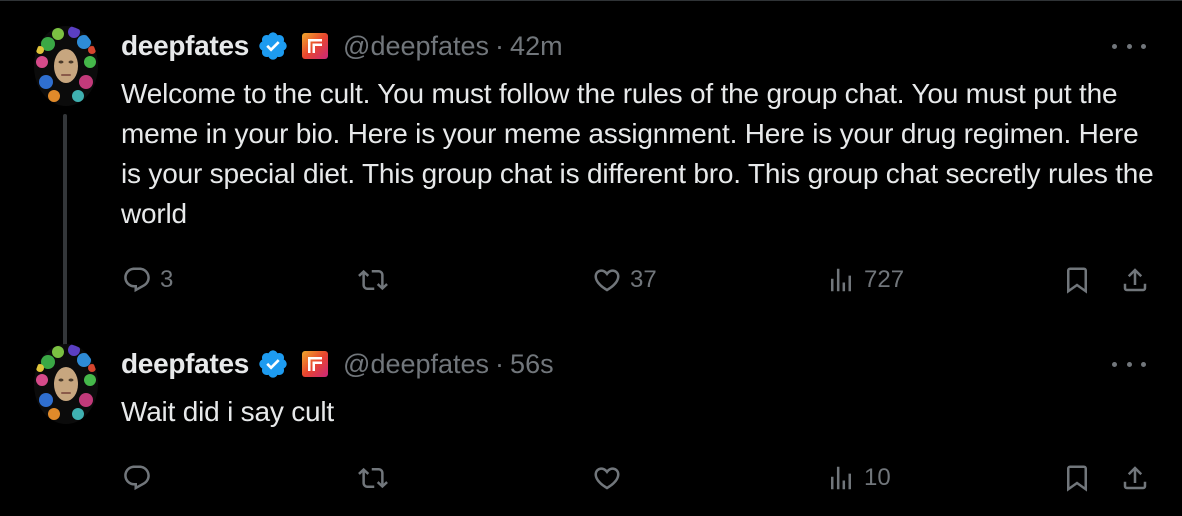 The height and width of the screenshot is (516, 1182). What do you see at coordinates (877, 477) in the screenshot?
I see `view-count: 10` at bounding box center [877, 477].